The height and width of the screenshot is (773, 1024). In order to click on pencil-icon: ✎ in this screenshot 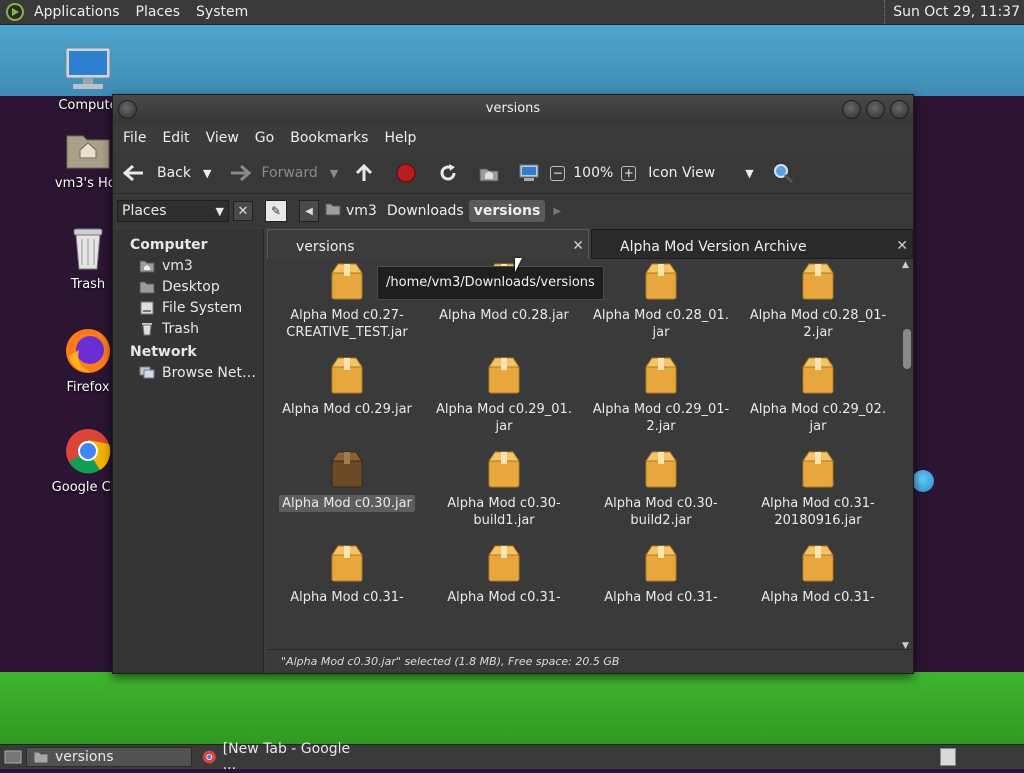, I will do `click(276, 211)`.